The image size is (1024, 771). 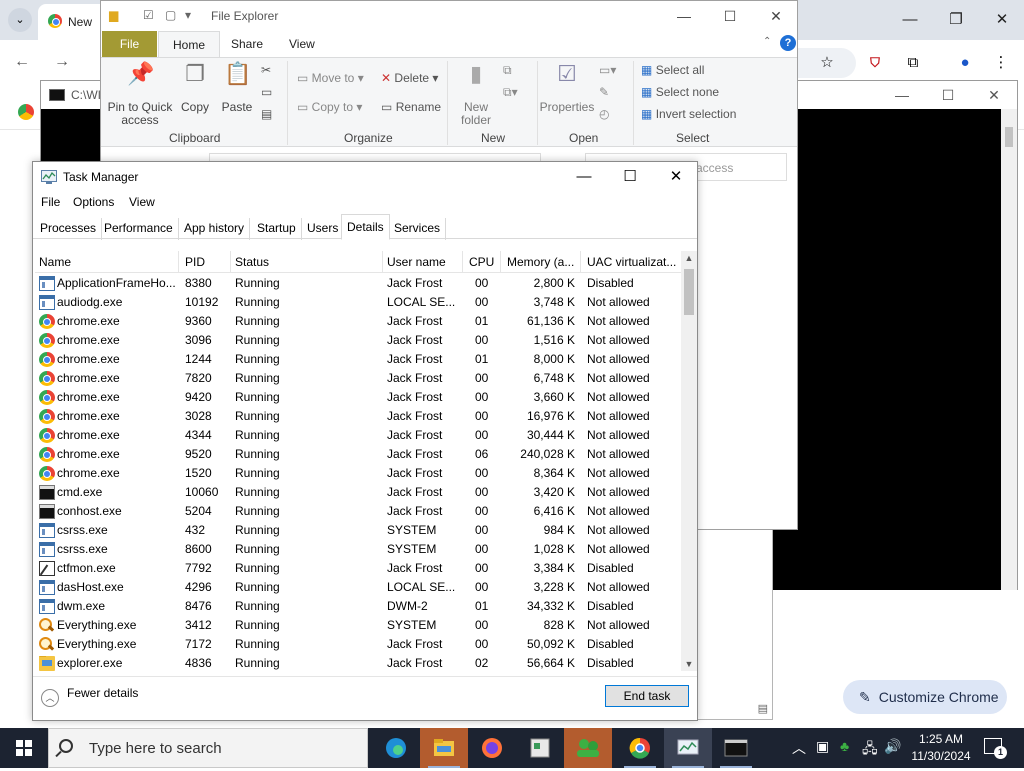 I want to click on tm-maximize-button: ☐, so click(x=630, y=177).